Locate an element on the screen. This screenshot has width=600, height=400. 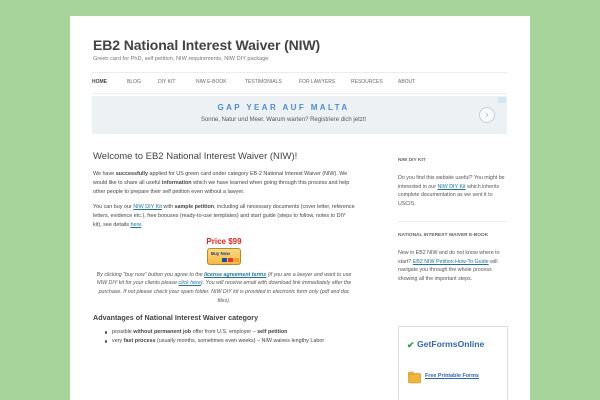
bold-text: successfully is located at coordinates (132, 174).